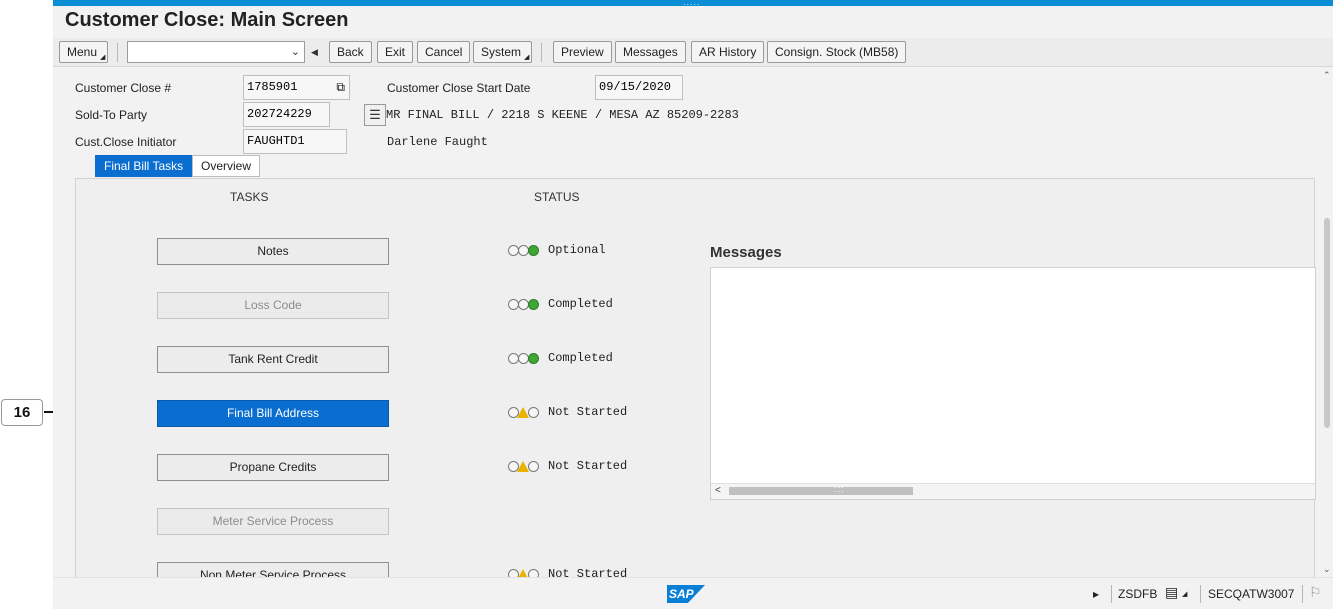  Describe the element at coordinates (273, 413) in the screenshot. I see `task-final-bill-address-button: Final Bill Address` at that location.